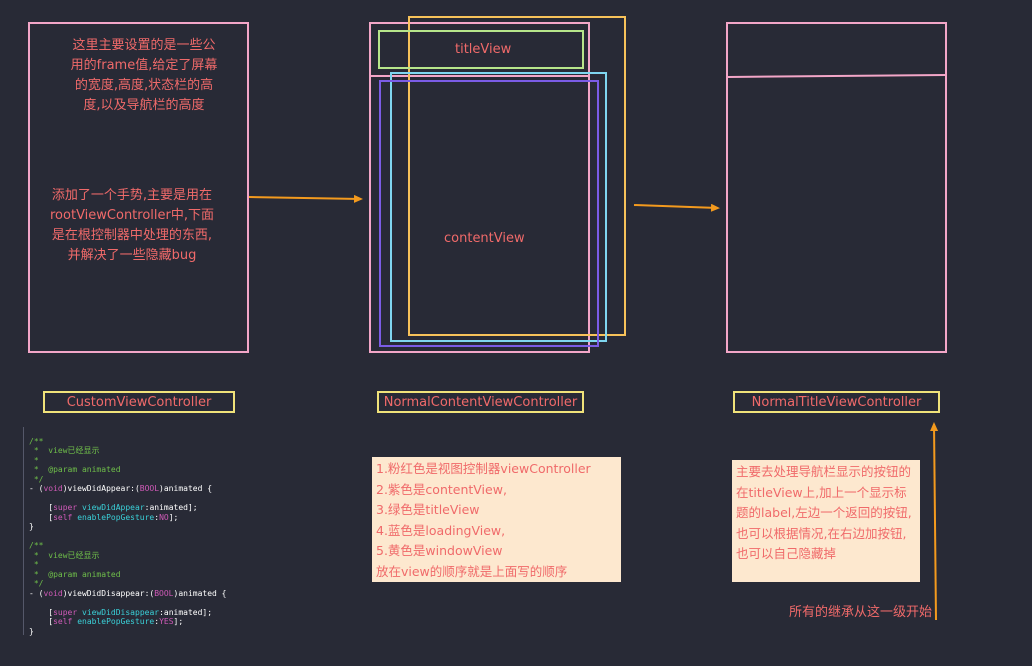 Image resolution: width=1032 pixels, height=666 pixels. I want to click on arrow-custom-to-content, so click(305, 198).